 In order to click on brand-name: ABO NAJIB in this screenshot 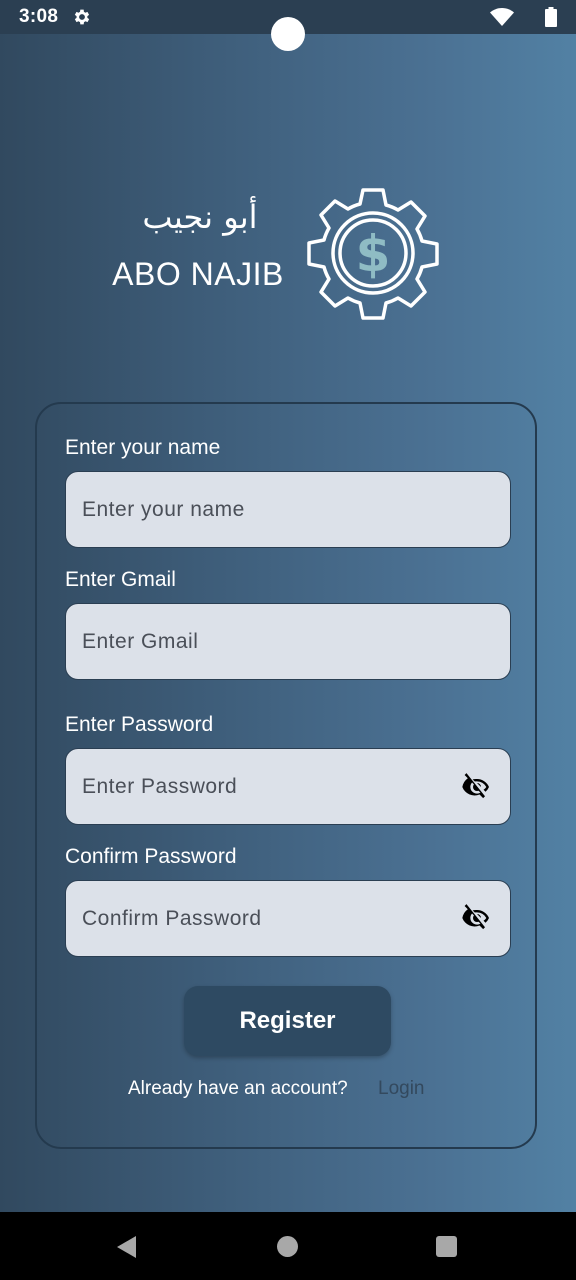, I will do `click(198, 274)`.